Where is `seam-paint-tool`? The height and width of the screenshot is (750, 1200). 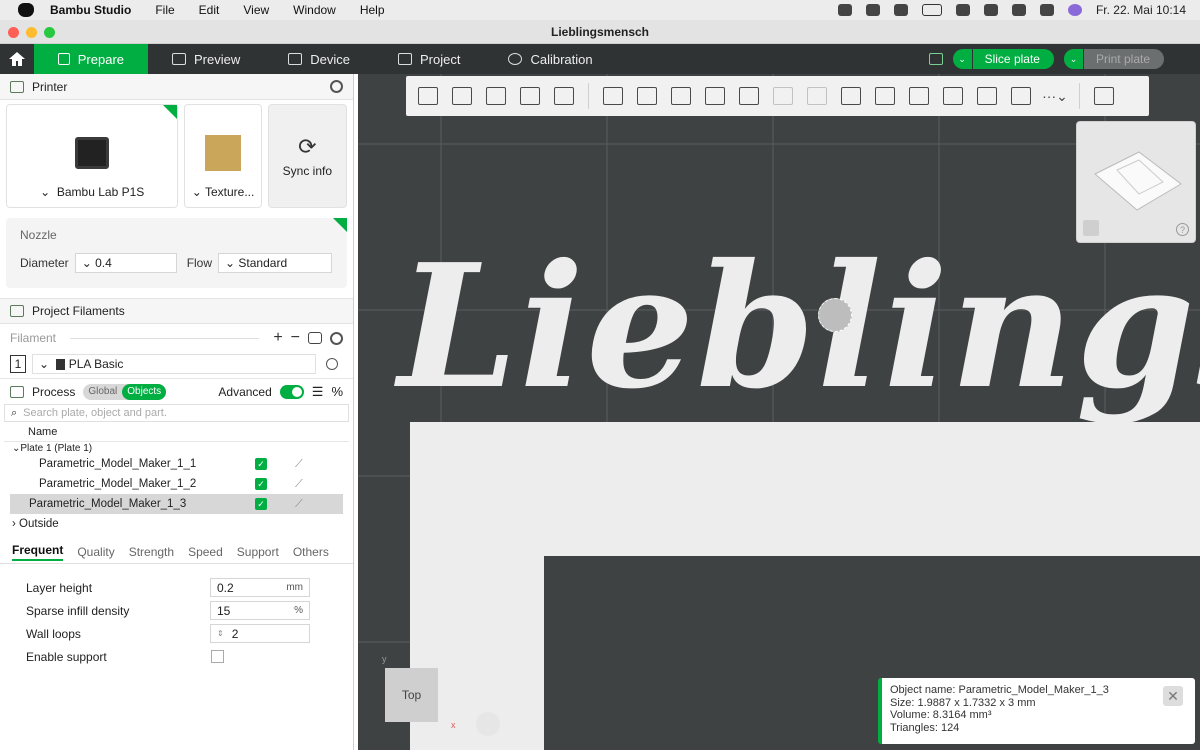 seam-paint-tool is located at coordinates (919, 96).